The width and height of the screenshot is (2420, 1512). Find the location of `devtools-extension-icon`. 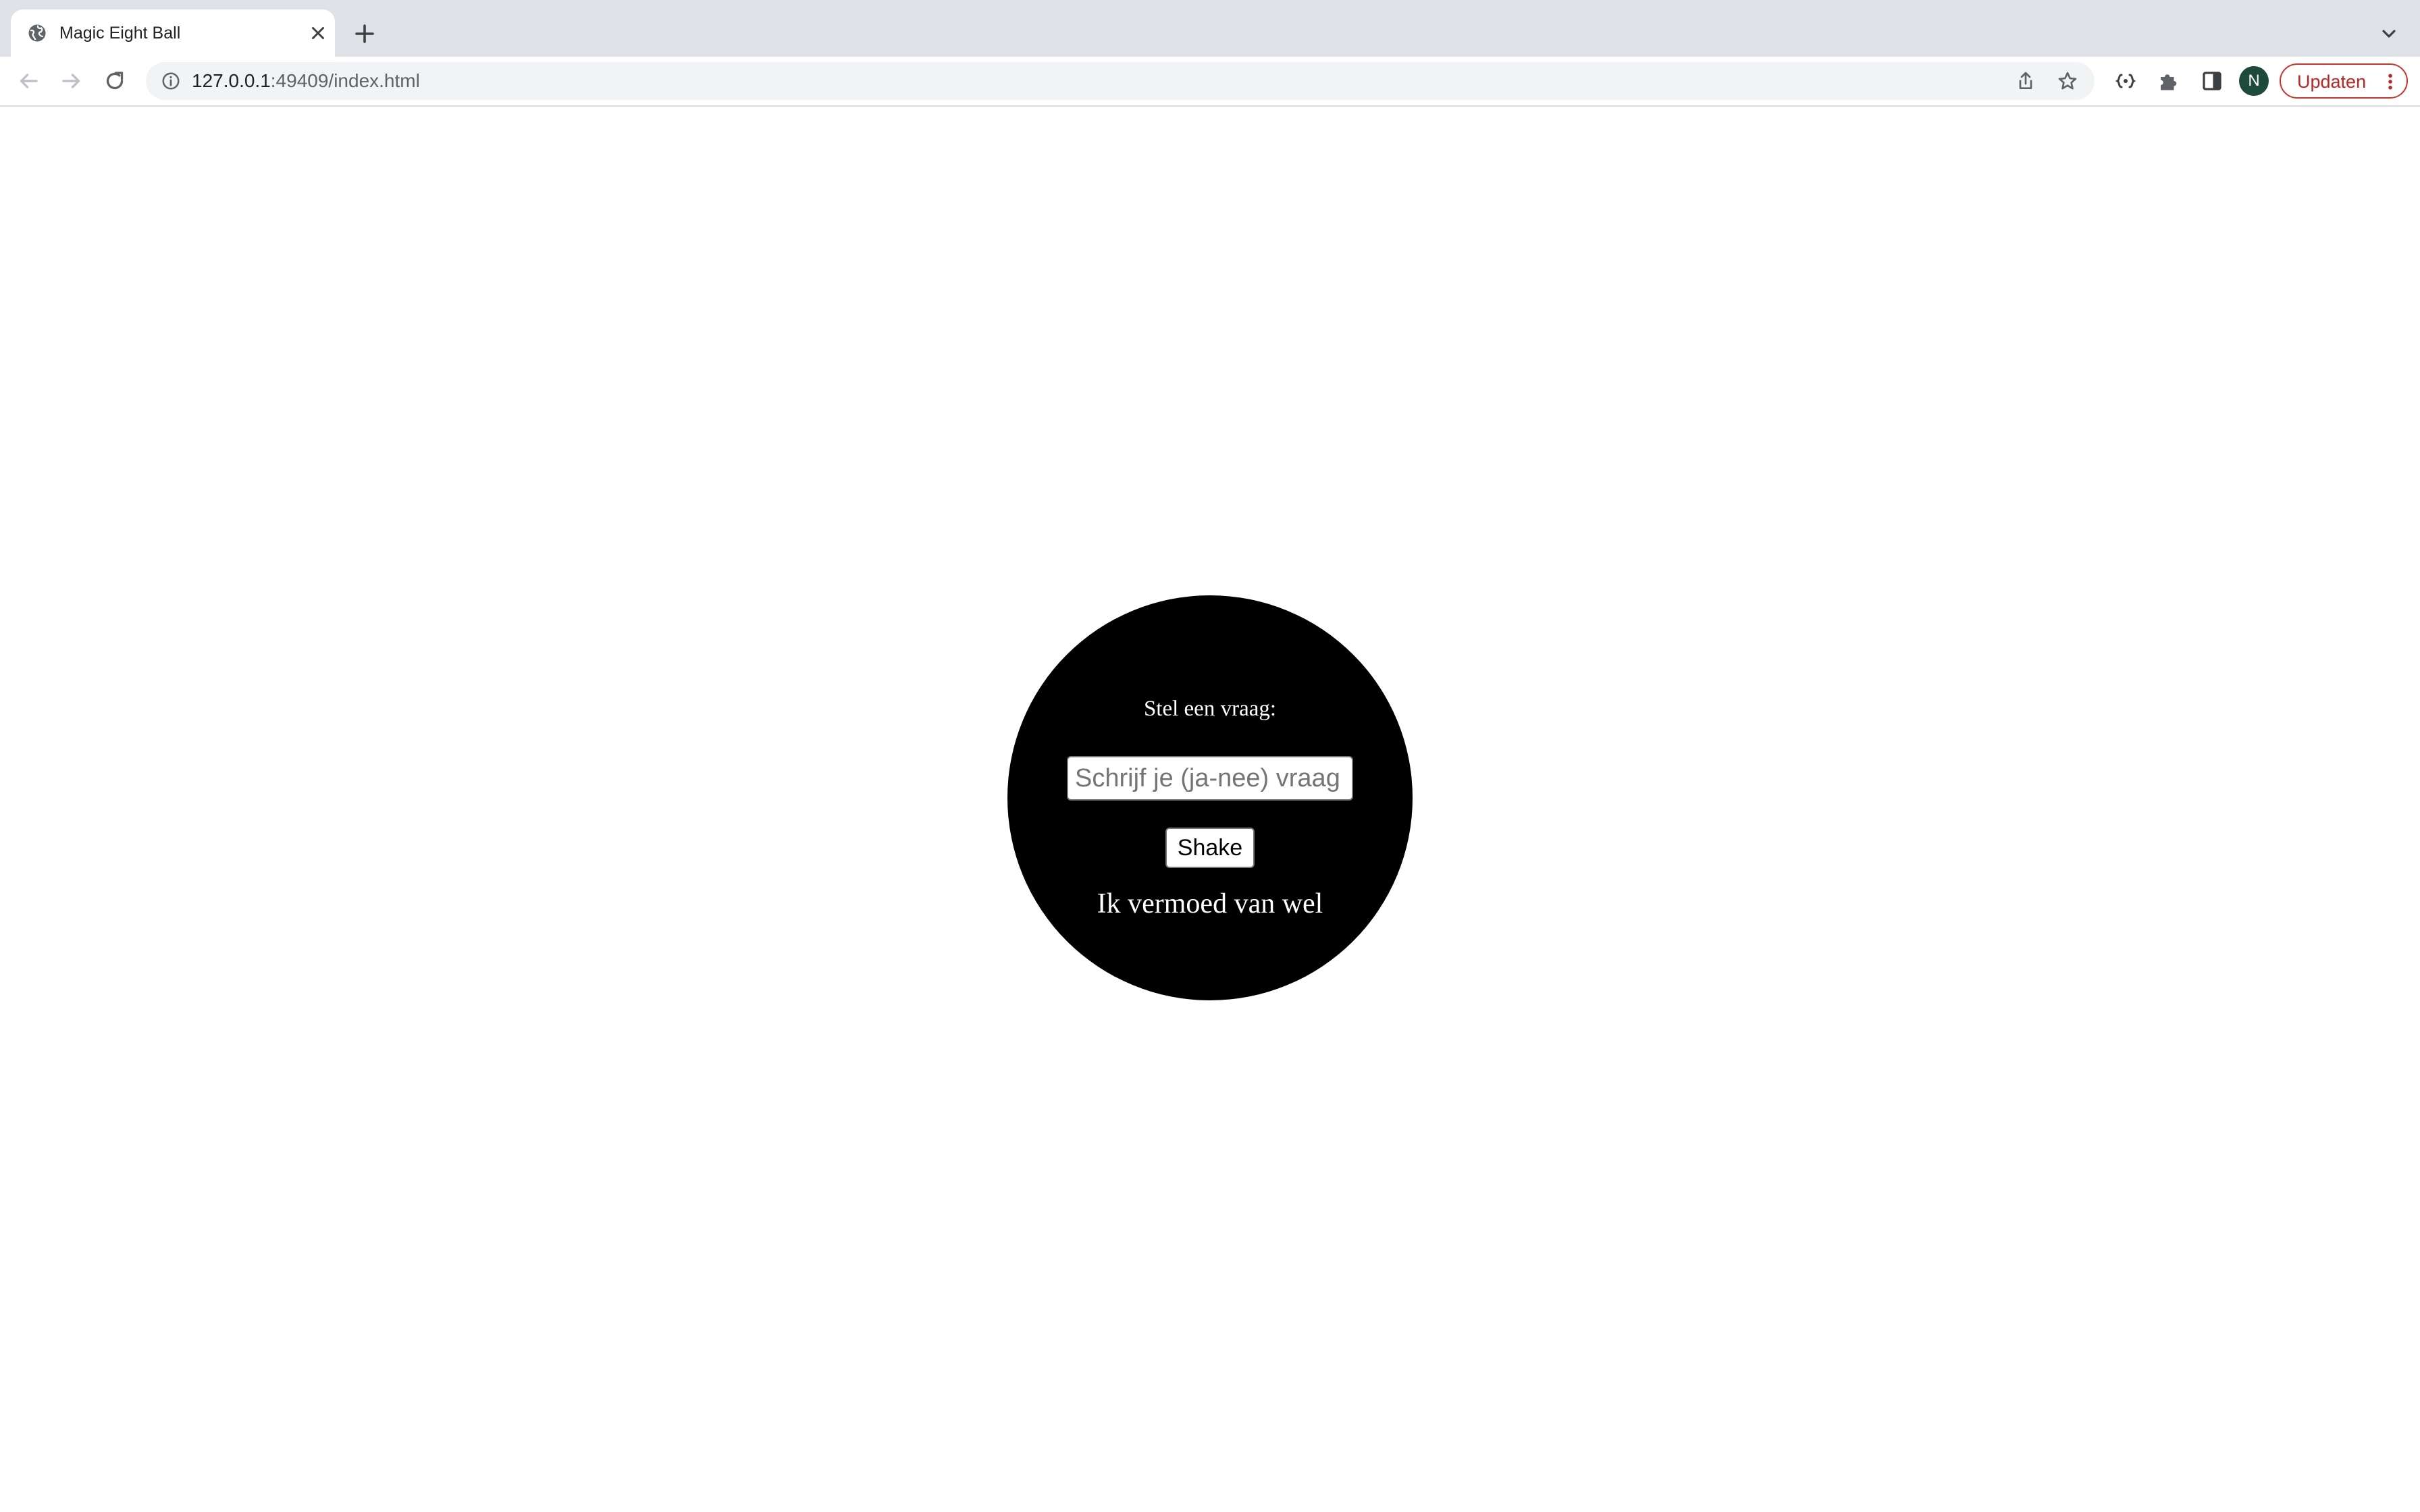

devtools-extension-icon is located at coordinates (2125, 81).